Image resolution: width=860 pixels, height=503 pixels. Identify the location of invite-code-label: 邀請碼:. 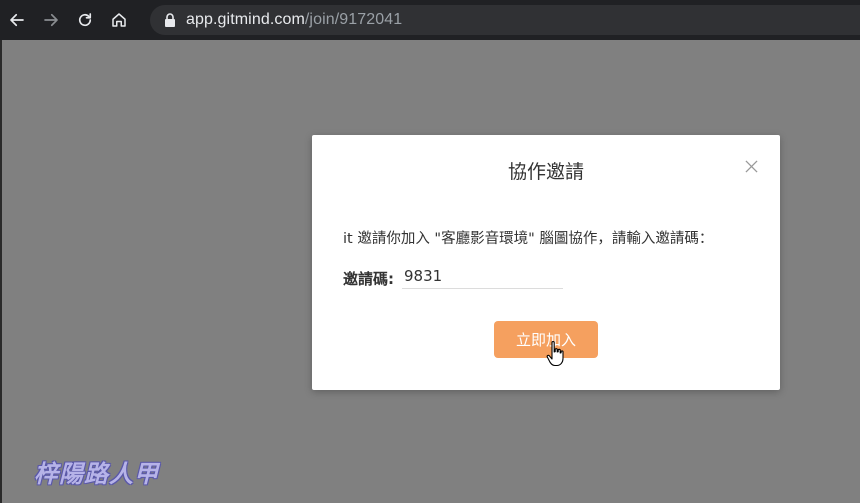
(368, 279).